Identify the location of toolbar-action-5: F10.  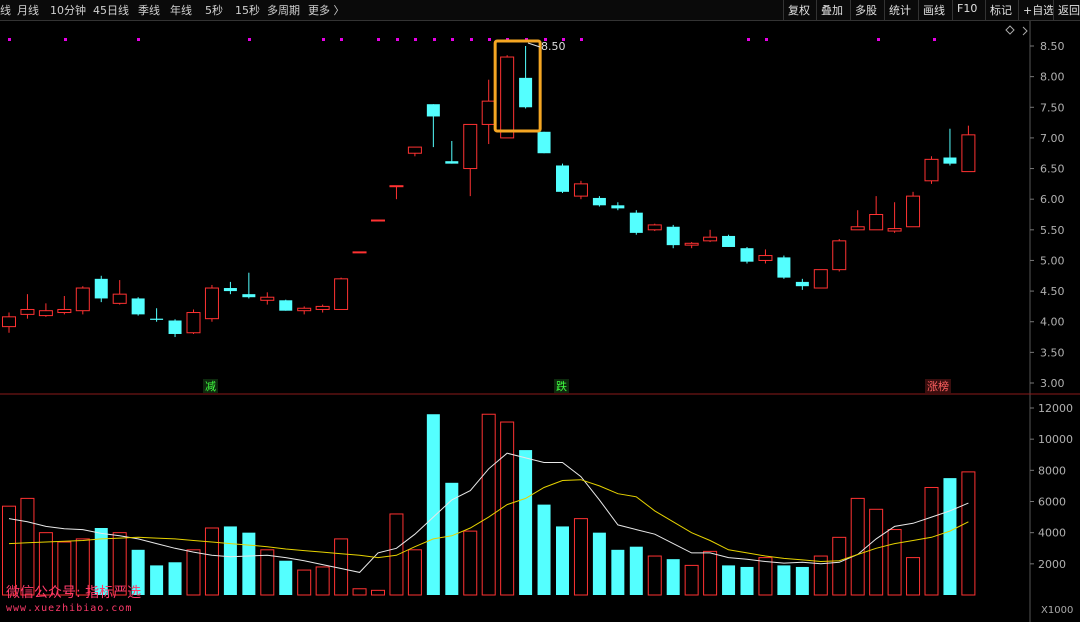
(966, 10).